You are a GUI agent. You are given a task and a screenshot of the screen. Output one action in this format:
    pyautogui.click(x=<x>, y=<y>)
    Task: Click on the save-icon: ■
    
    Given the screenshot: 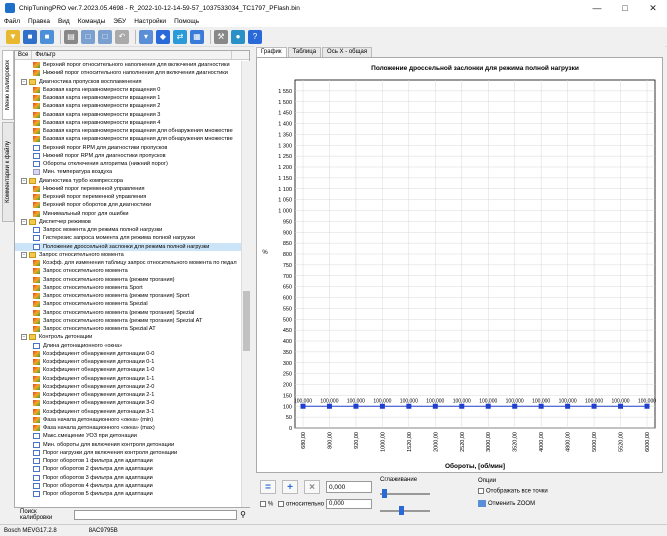 What is the action you would take?
    pyautogui.click(x=30, y=36)
    